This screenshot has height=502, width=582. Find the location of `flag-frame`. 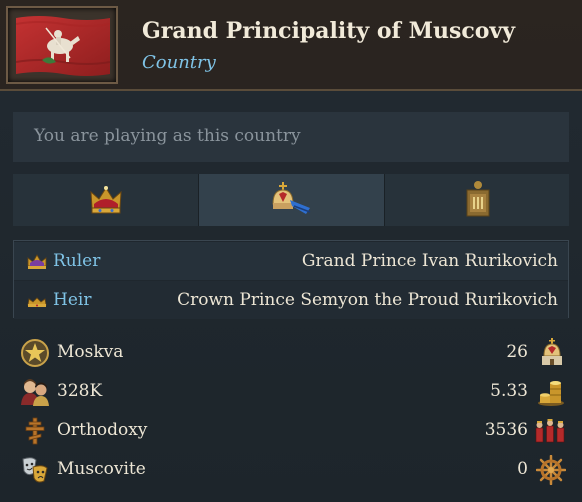

flag-frame is located at coordinates (62, 45).